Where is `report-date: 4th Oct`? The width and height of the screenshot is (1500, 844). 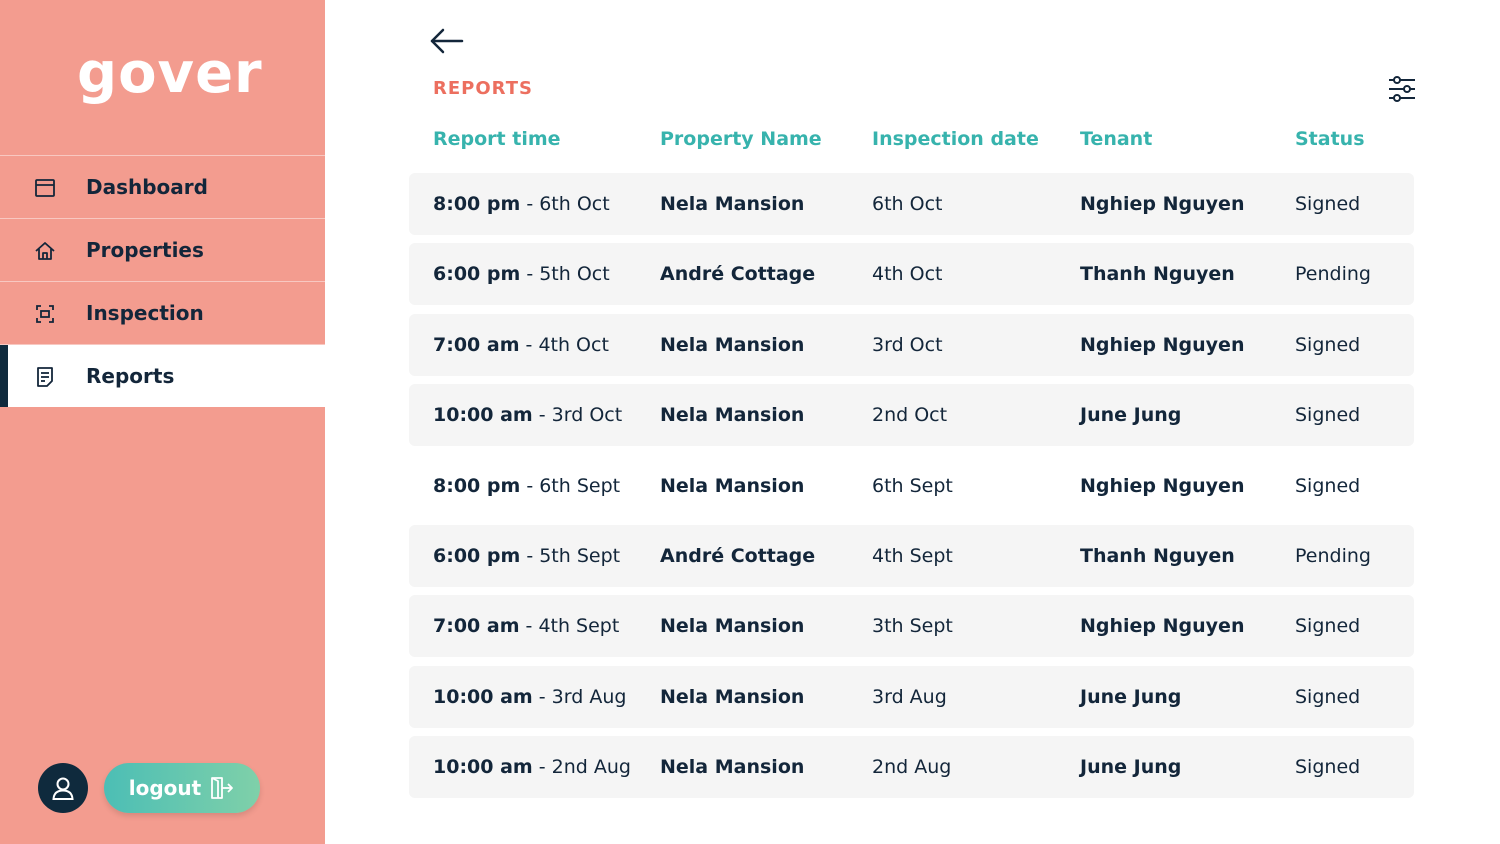 report-date: 4th Oct is located at coordinates (573, 344).